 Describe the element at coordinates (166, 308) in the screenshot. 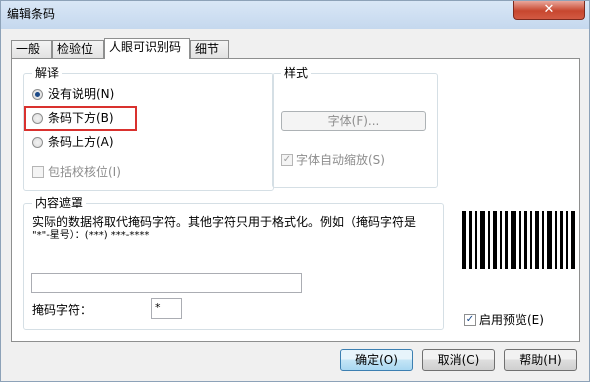

I see `mask-char-input: *` at that location.